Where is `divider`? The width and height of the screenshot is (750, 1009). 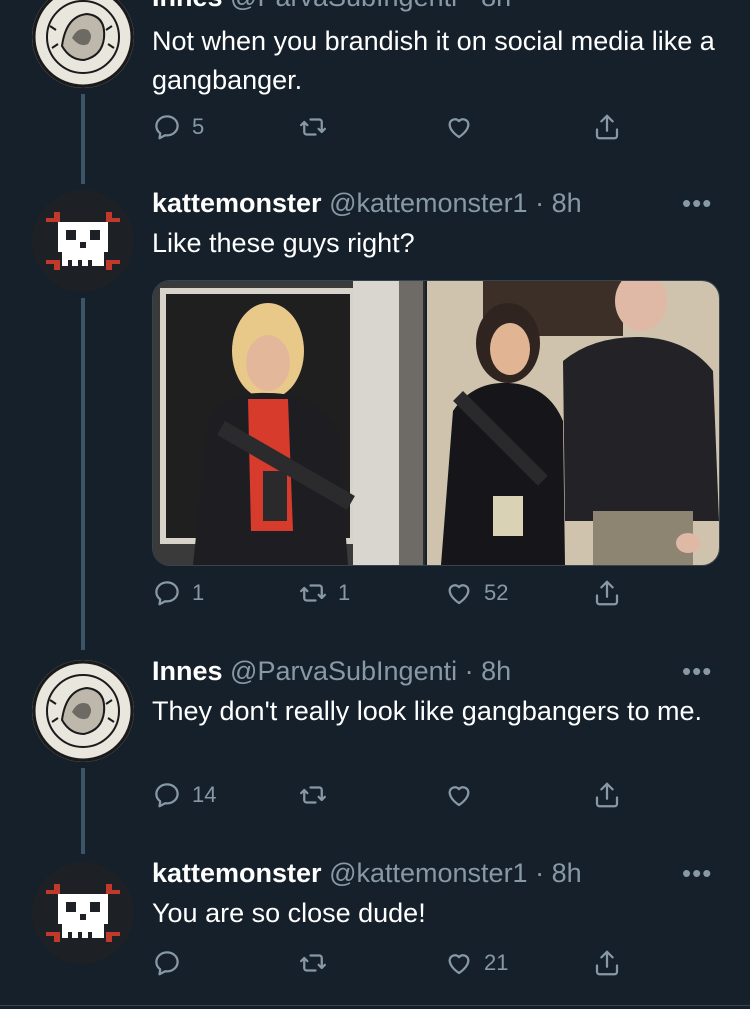
divider is located at coordinates (375, 1005).